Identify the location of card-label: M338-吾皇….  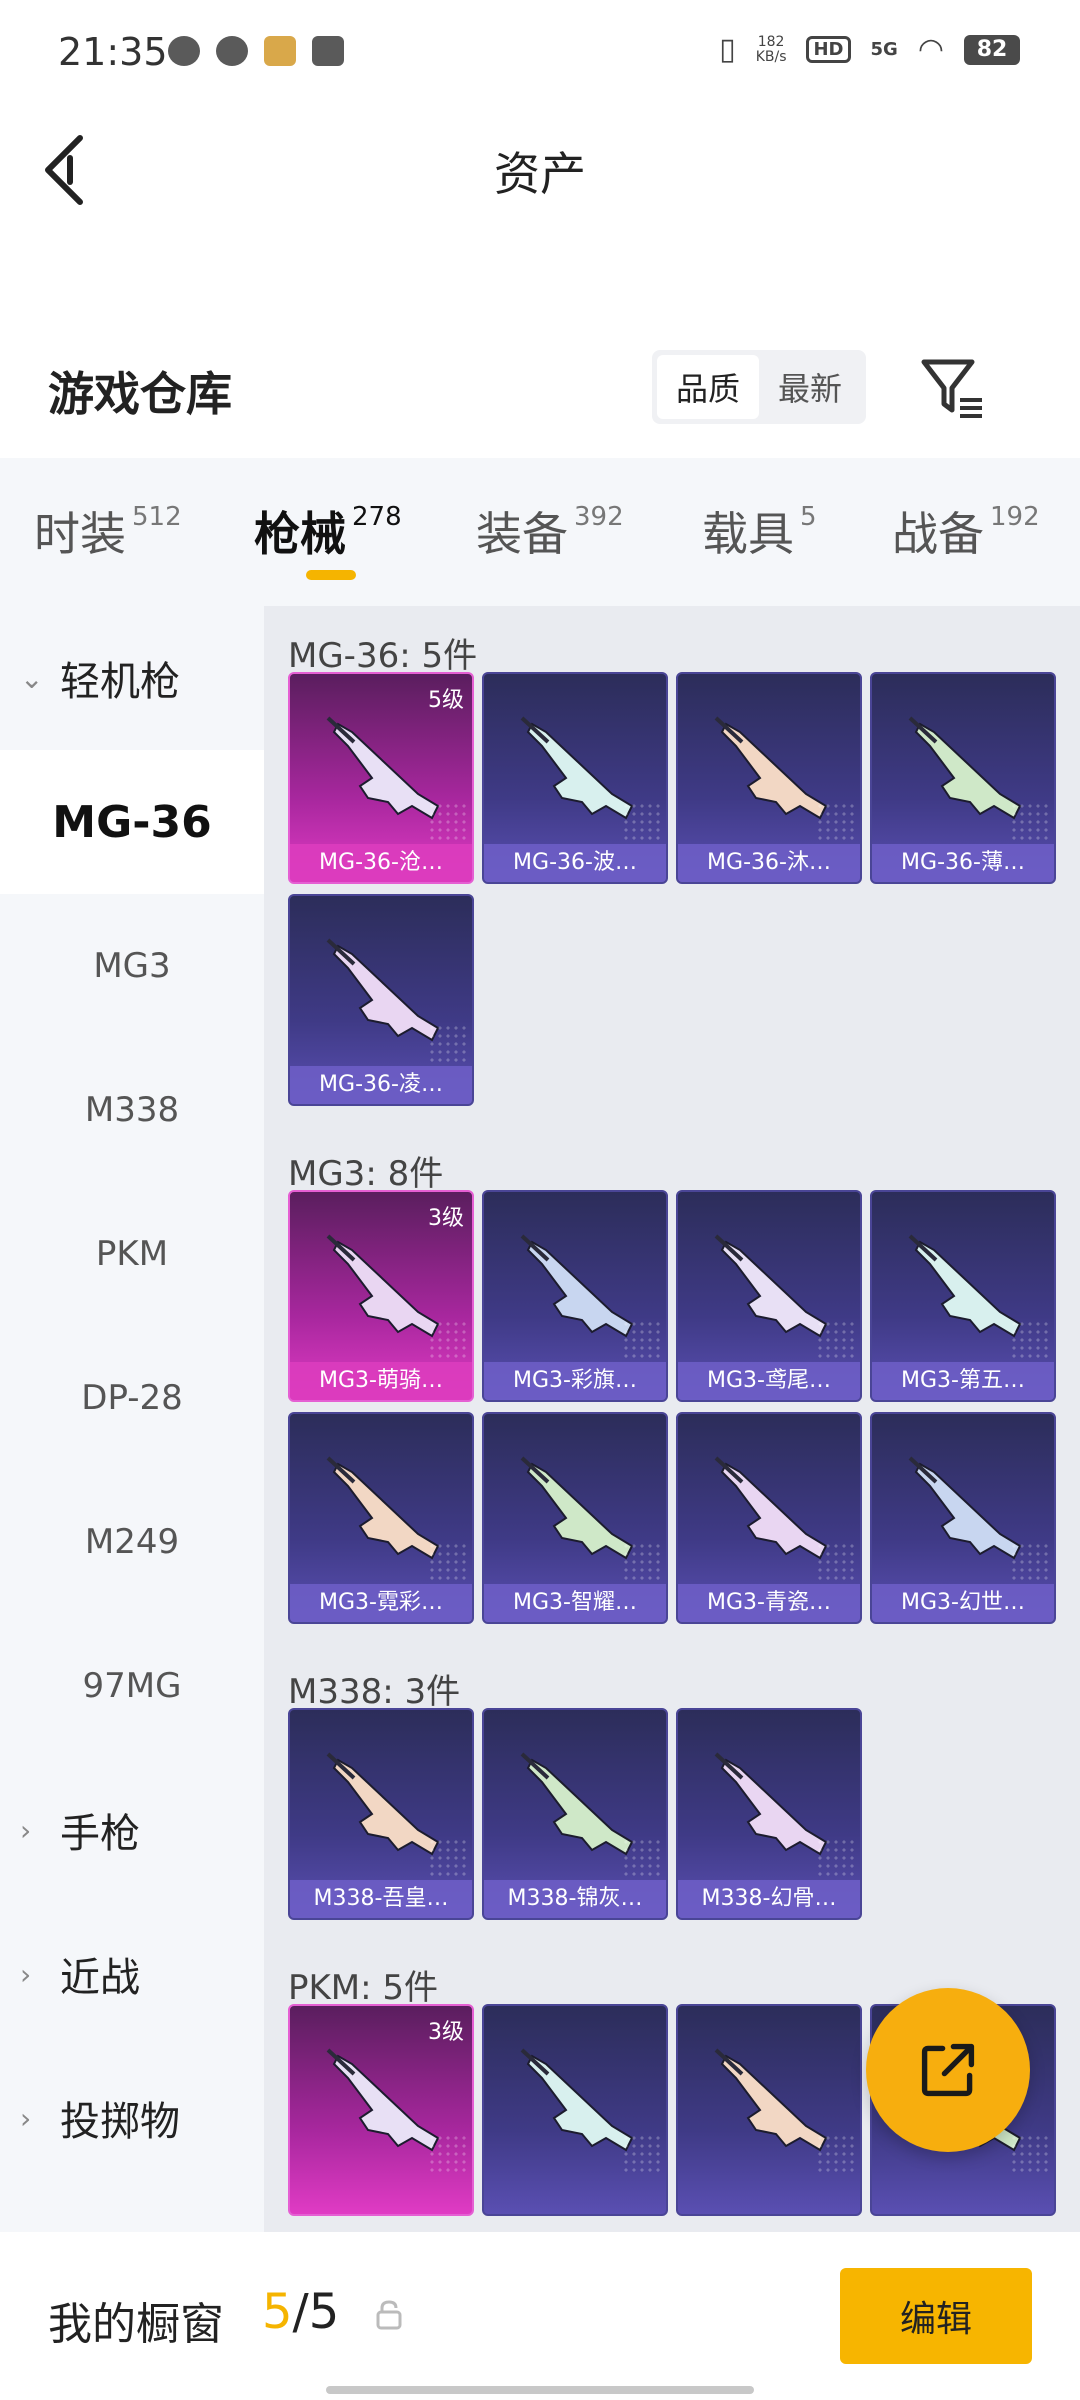
(381, 1899).